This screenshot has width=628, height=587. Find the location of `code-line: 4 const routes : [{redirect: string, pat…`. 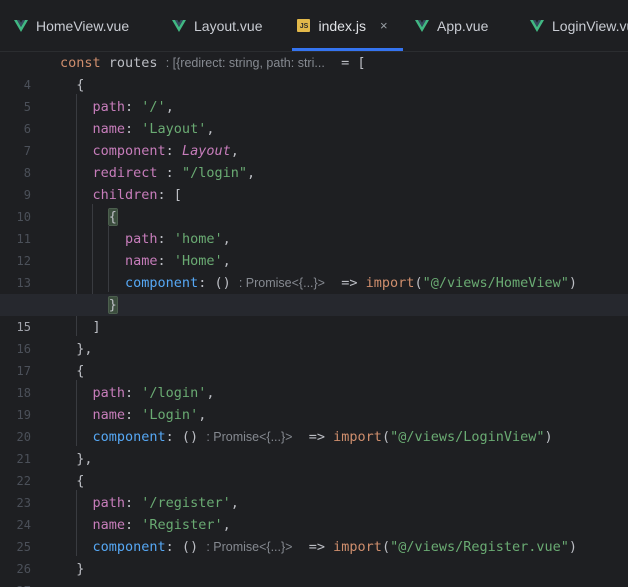

code-line: 4 const routes : [{redirect: string, pat… is located at coordinates (314, 72).